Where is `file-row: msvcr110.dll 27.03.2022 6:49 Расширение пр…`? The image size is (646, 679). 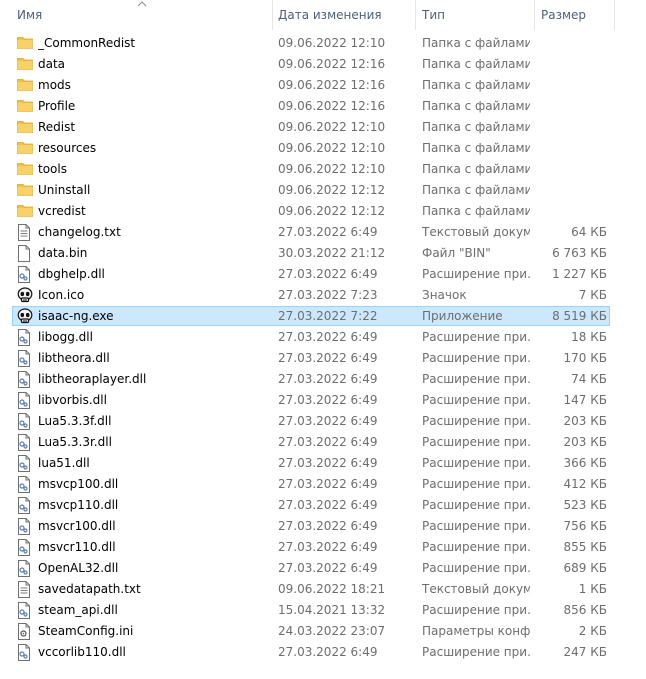
file-row: msvcr110.dll 27.03.2022 6:49 Расширение пр… is located at coordinates (323, 547).